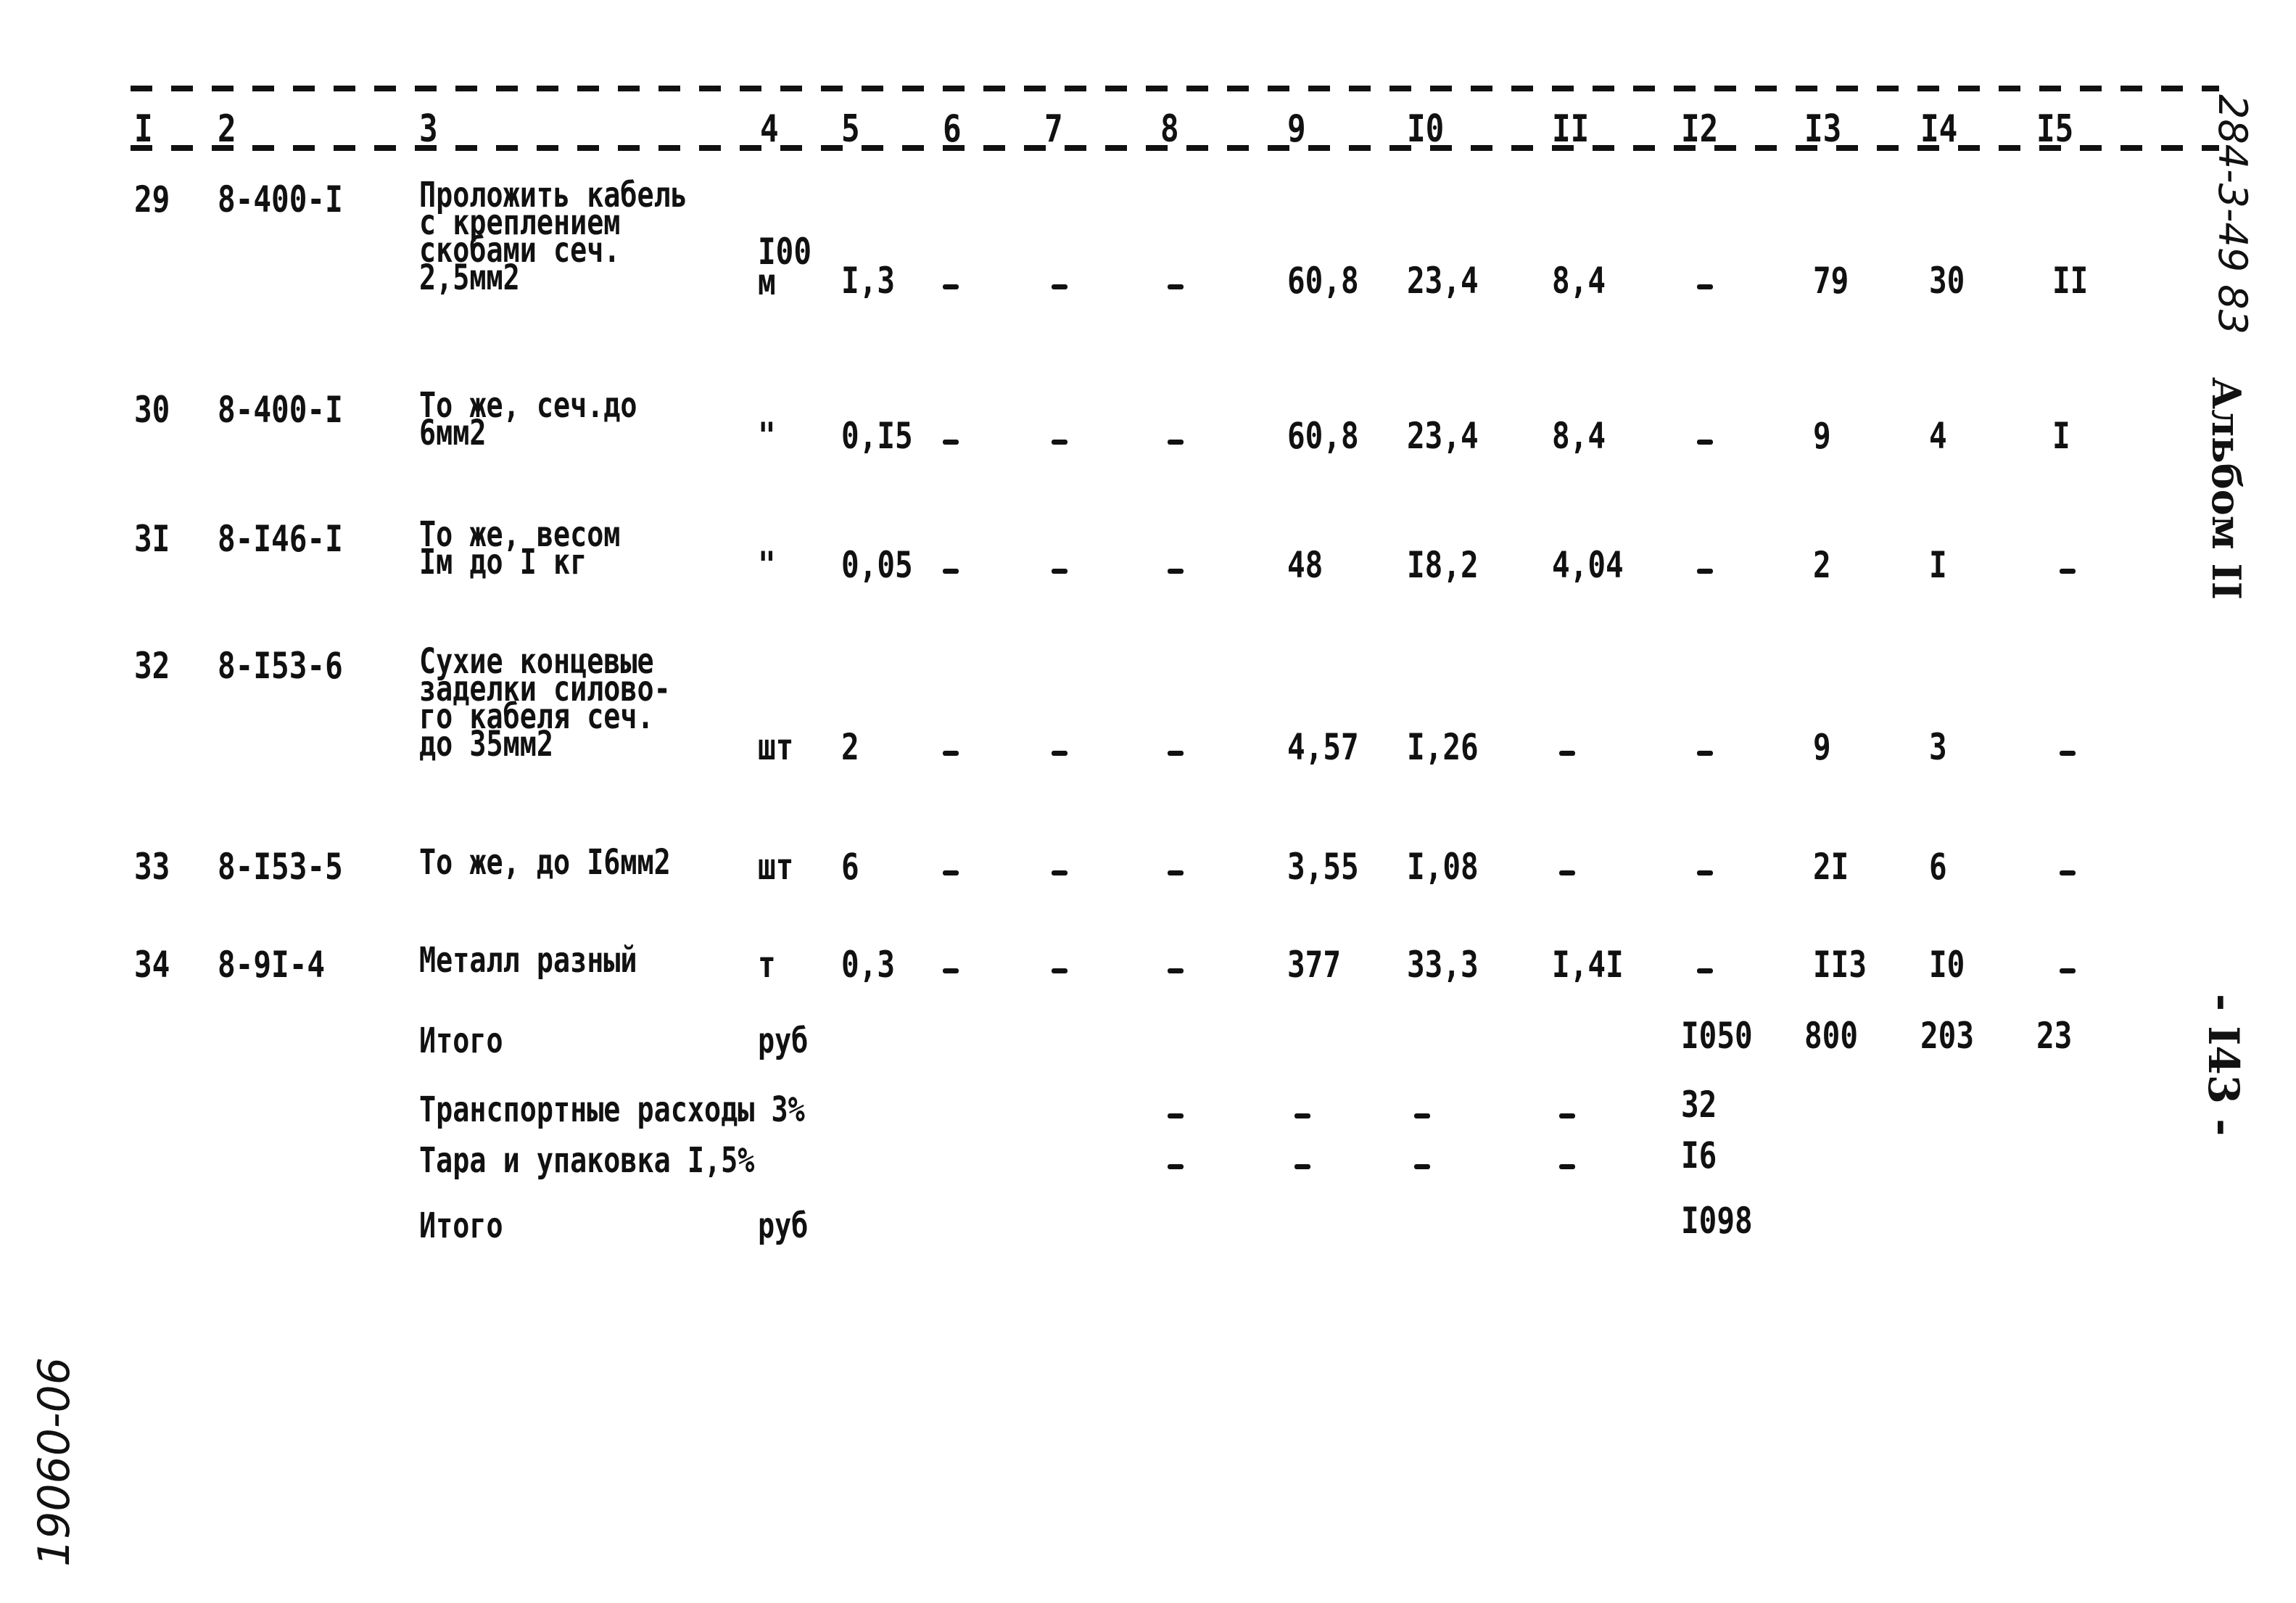 This screenshot has height=1603, width=2296. Describe the element at coordinates (1169, 129) in the screenshot. I see `column-number-8: 8` at that location.